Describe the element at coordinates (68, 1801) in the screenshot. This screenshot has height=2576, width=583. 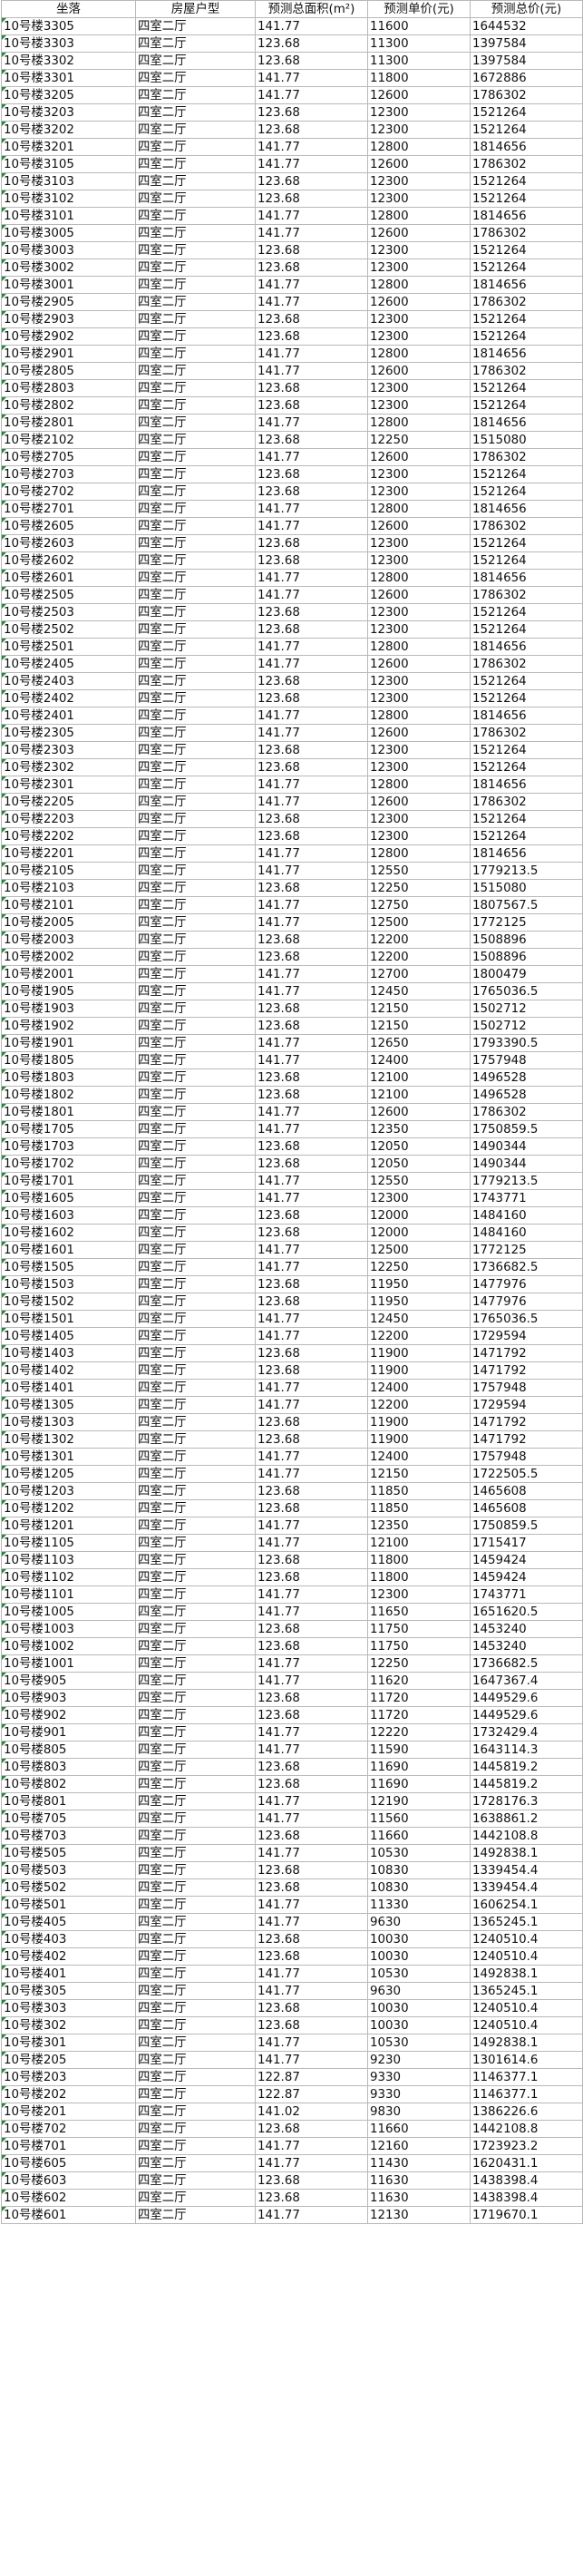
I see `cell-room: 10号楼801` at that location.